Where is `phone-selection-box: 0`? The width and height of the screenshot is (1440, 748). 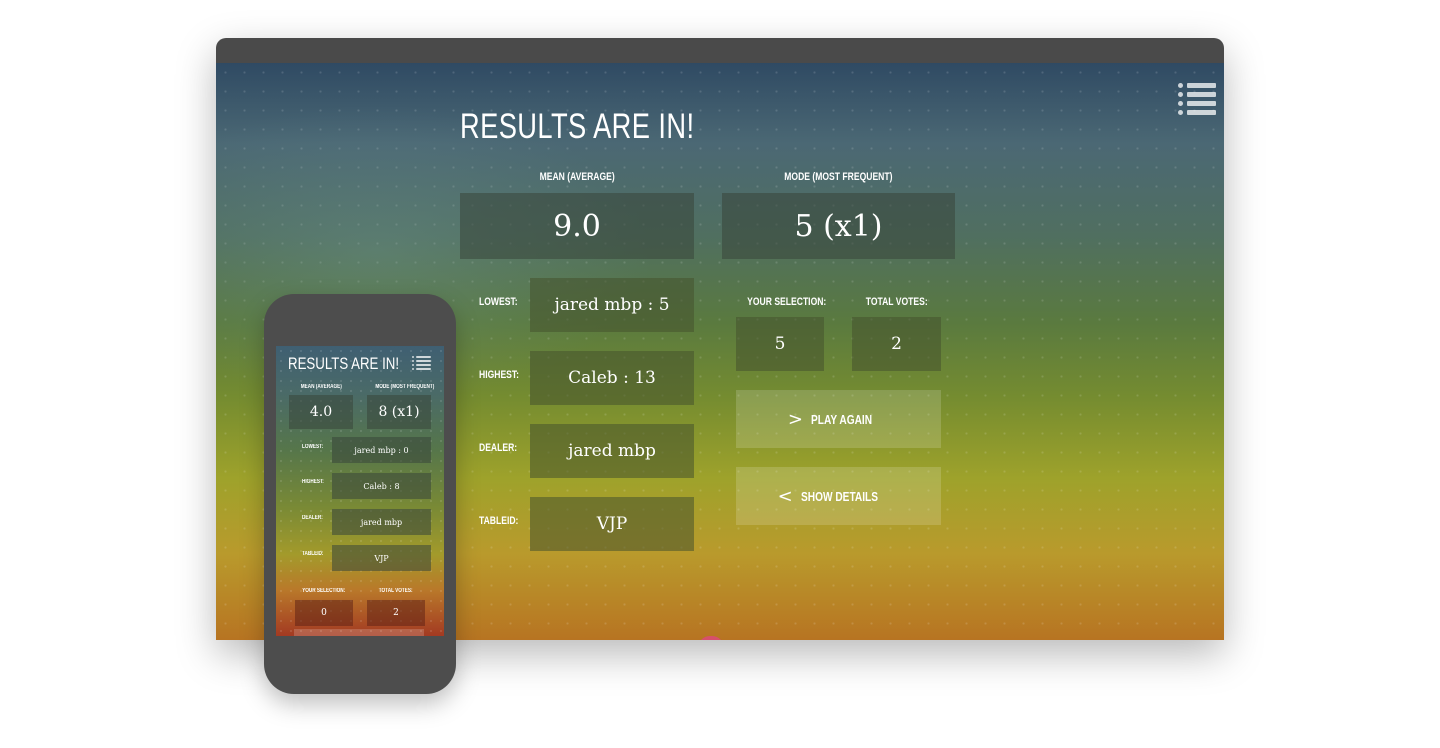
phone-selection-box: 0 is located at coordinates (324, 613).